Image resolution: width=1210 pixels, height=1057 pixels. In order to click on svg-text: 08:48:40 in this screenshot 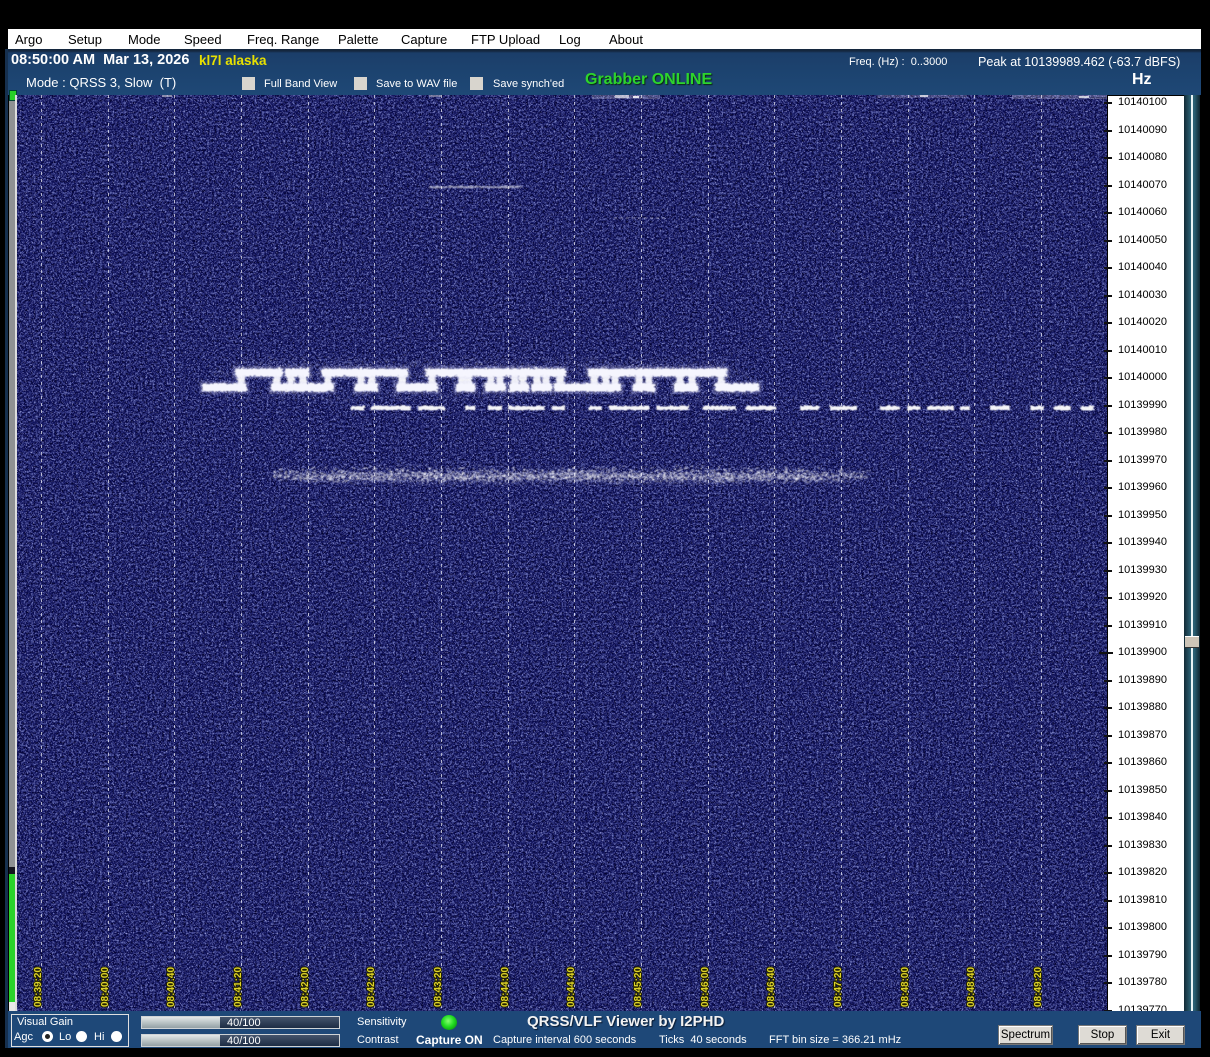, I will do `click(971, 987)`.